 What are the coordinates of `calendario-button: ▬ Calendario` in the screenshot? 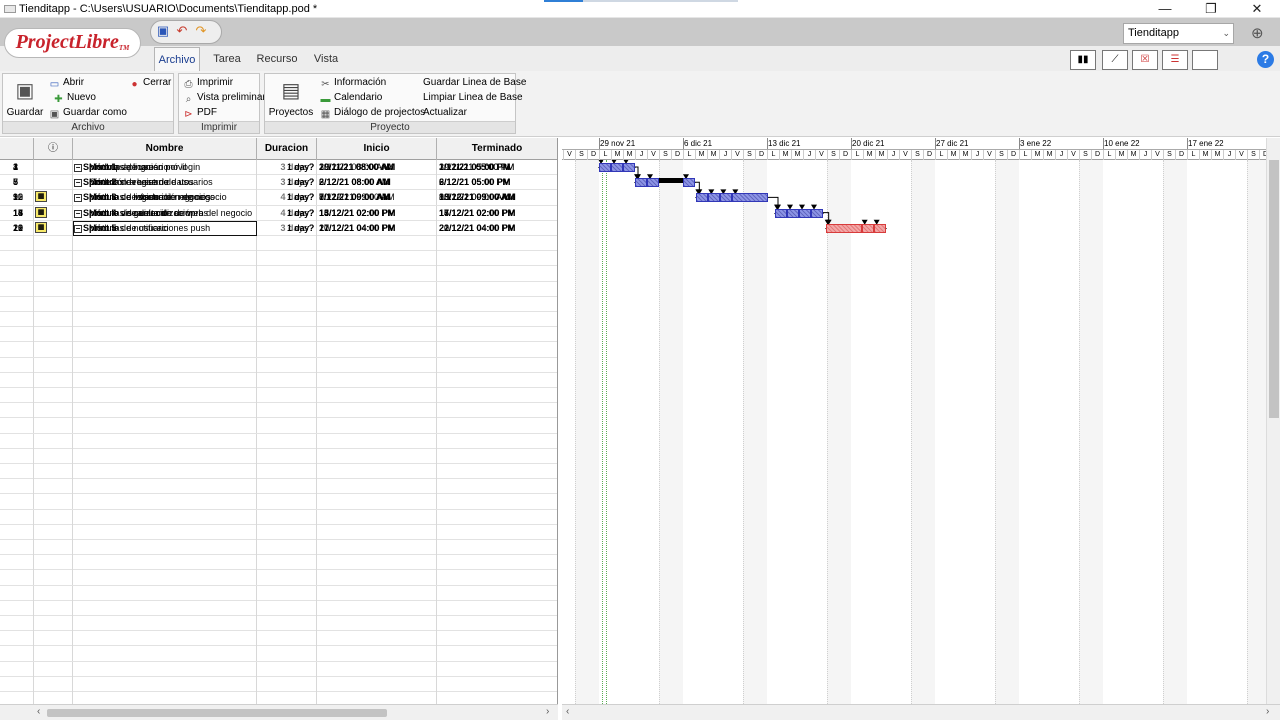 It's located at (351, 98).